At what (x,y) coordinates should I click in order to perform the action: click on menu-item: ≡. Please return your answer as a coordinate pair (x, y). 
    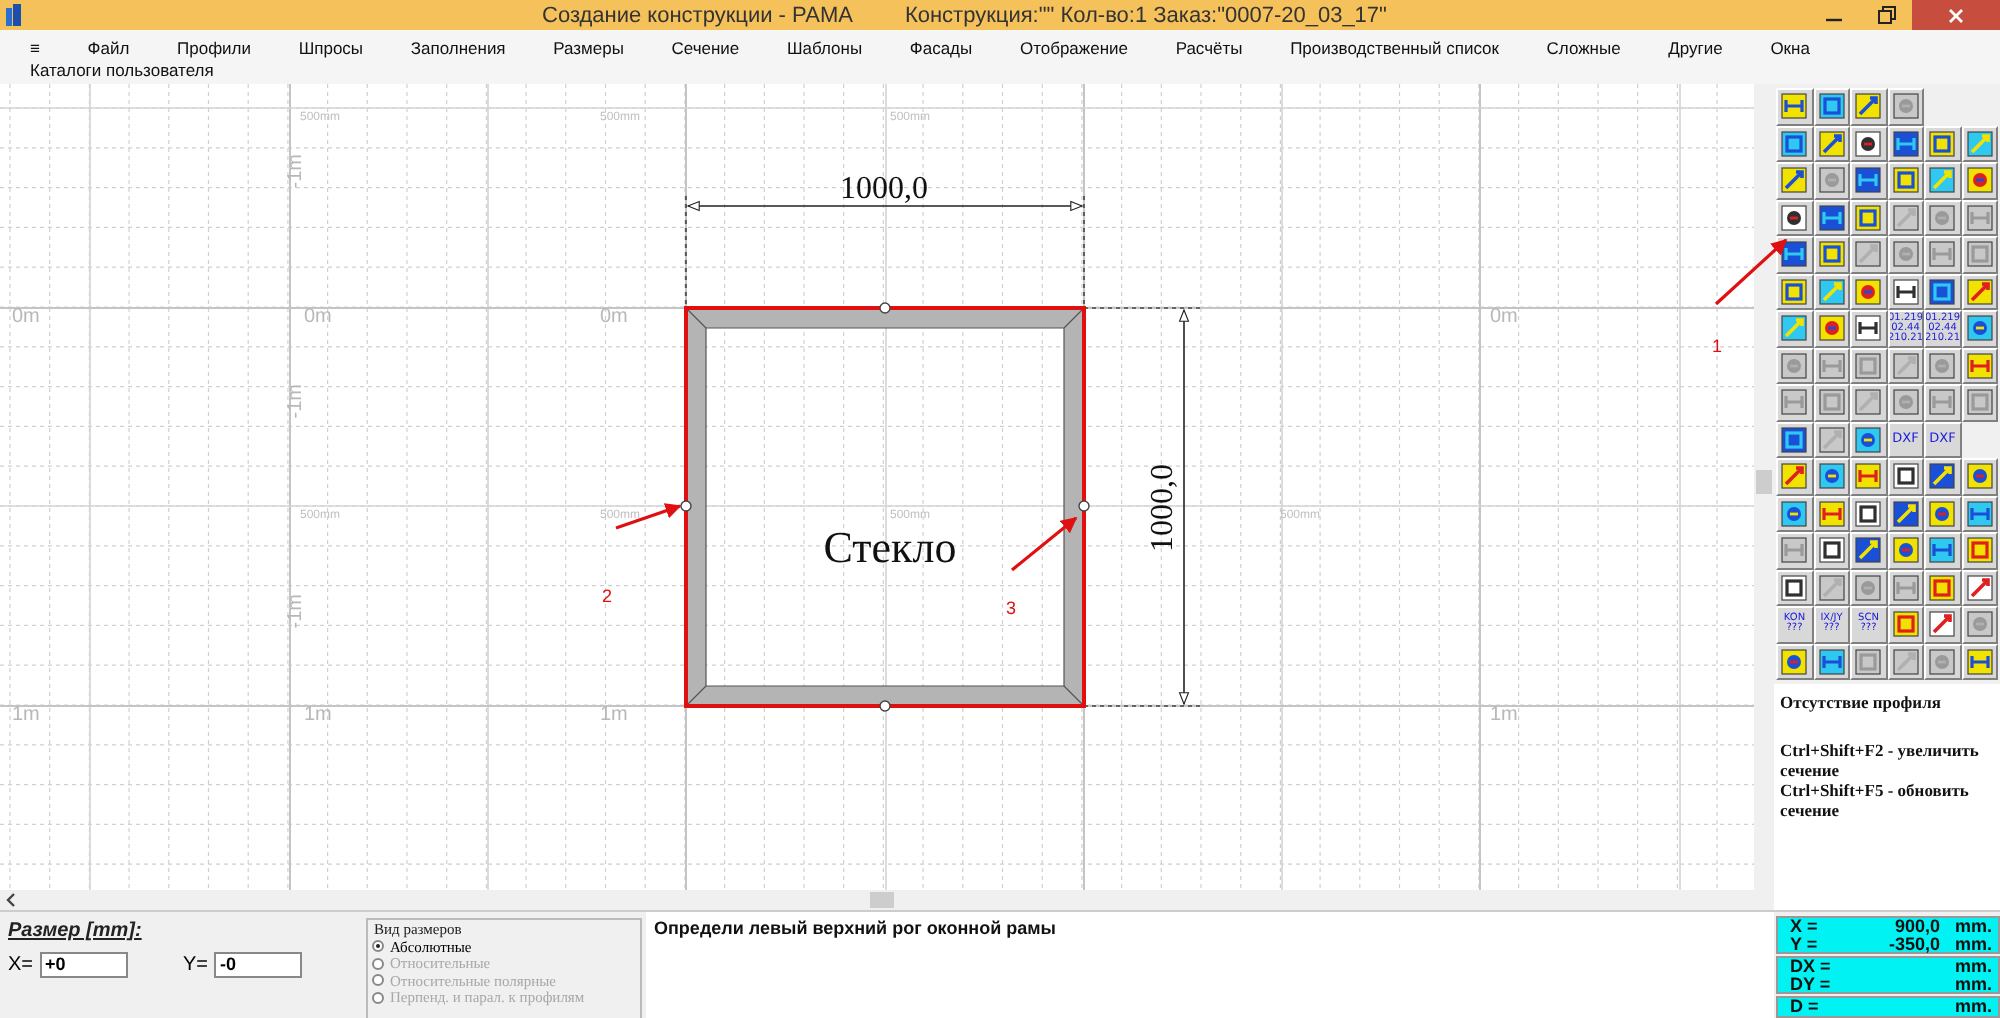
    Looking at the image, I should click on (35, 48).